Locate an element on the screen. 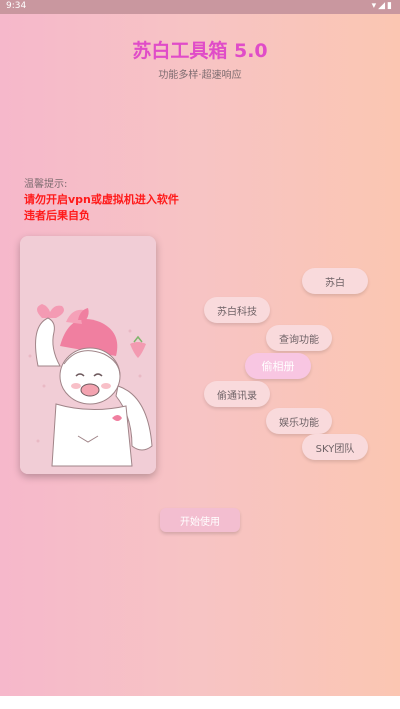  app-title: 苏白工具箱 5.0 is located at coordinates (200, 51).